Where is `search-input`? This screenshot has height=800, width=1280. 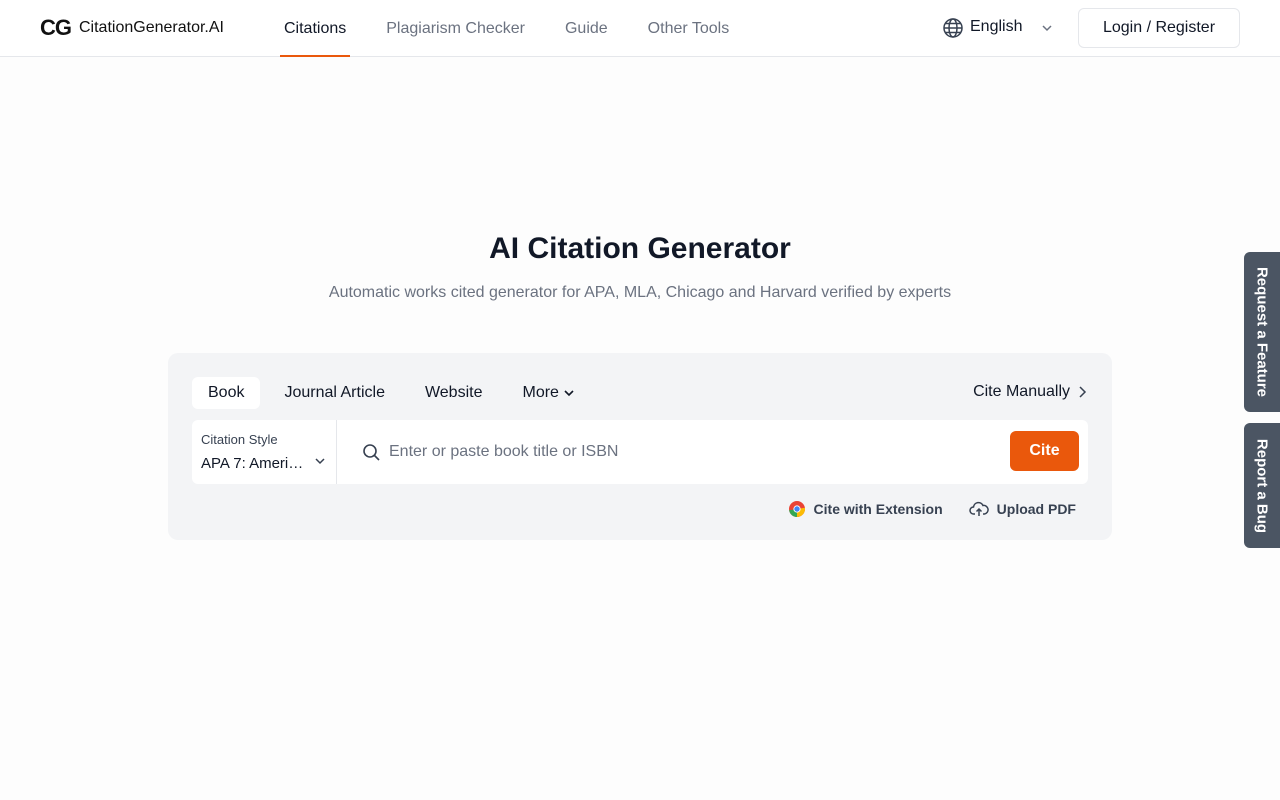 search-input is located at coordinates (689, 452).